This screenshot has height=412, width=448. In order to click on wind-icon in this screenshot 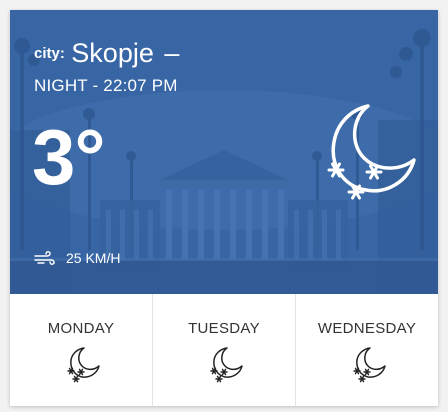, I will do `click(44, 258)`.